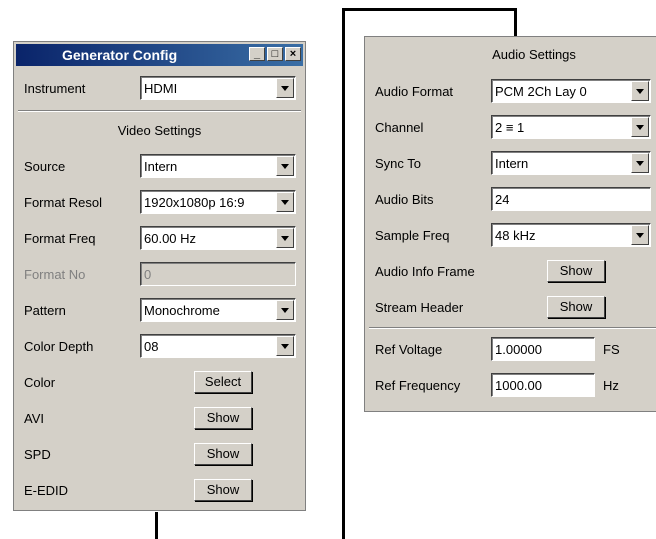 The width and height of the screenshot is (656, 539). Describe the element at coordinates (218, 202) in the screenshot. I see `format-resol-select: 1920x1080p 16:9` at that location.